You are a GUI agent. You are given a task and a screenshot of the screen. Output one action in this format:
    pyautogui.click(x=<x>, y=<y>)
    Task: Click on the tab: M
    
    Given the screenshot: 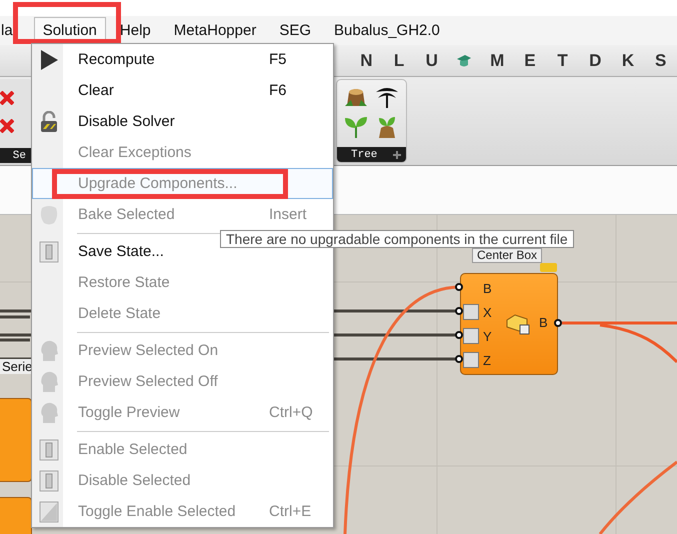 What is the action you would take?
    pyautogui.click(x=497, y=60)
    